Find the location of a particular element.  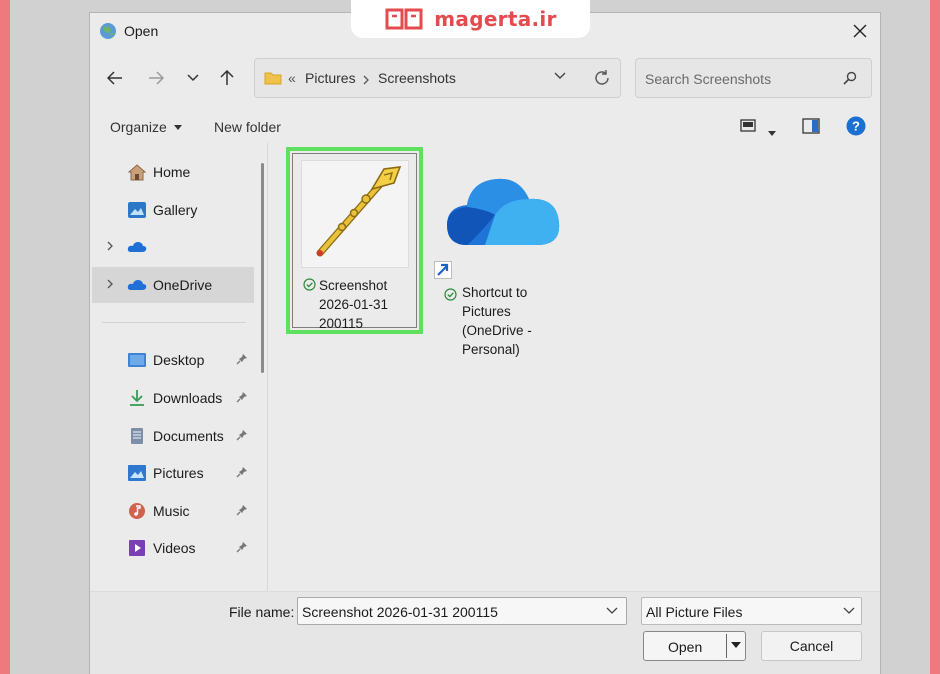

sidebar-item-label: Documents is located at coordinates (188, 436).